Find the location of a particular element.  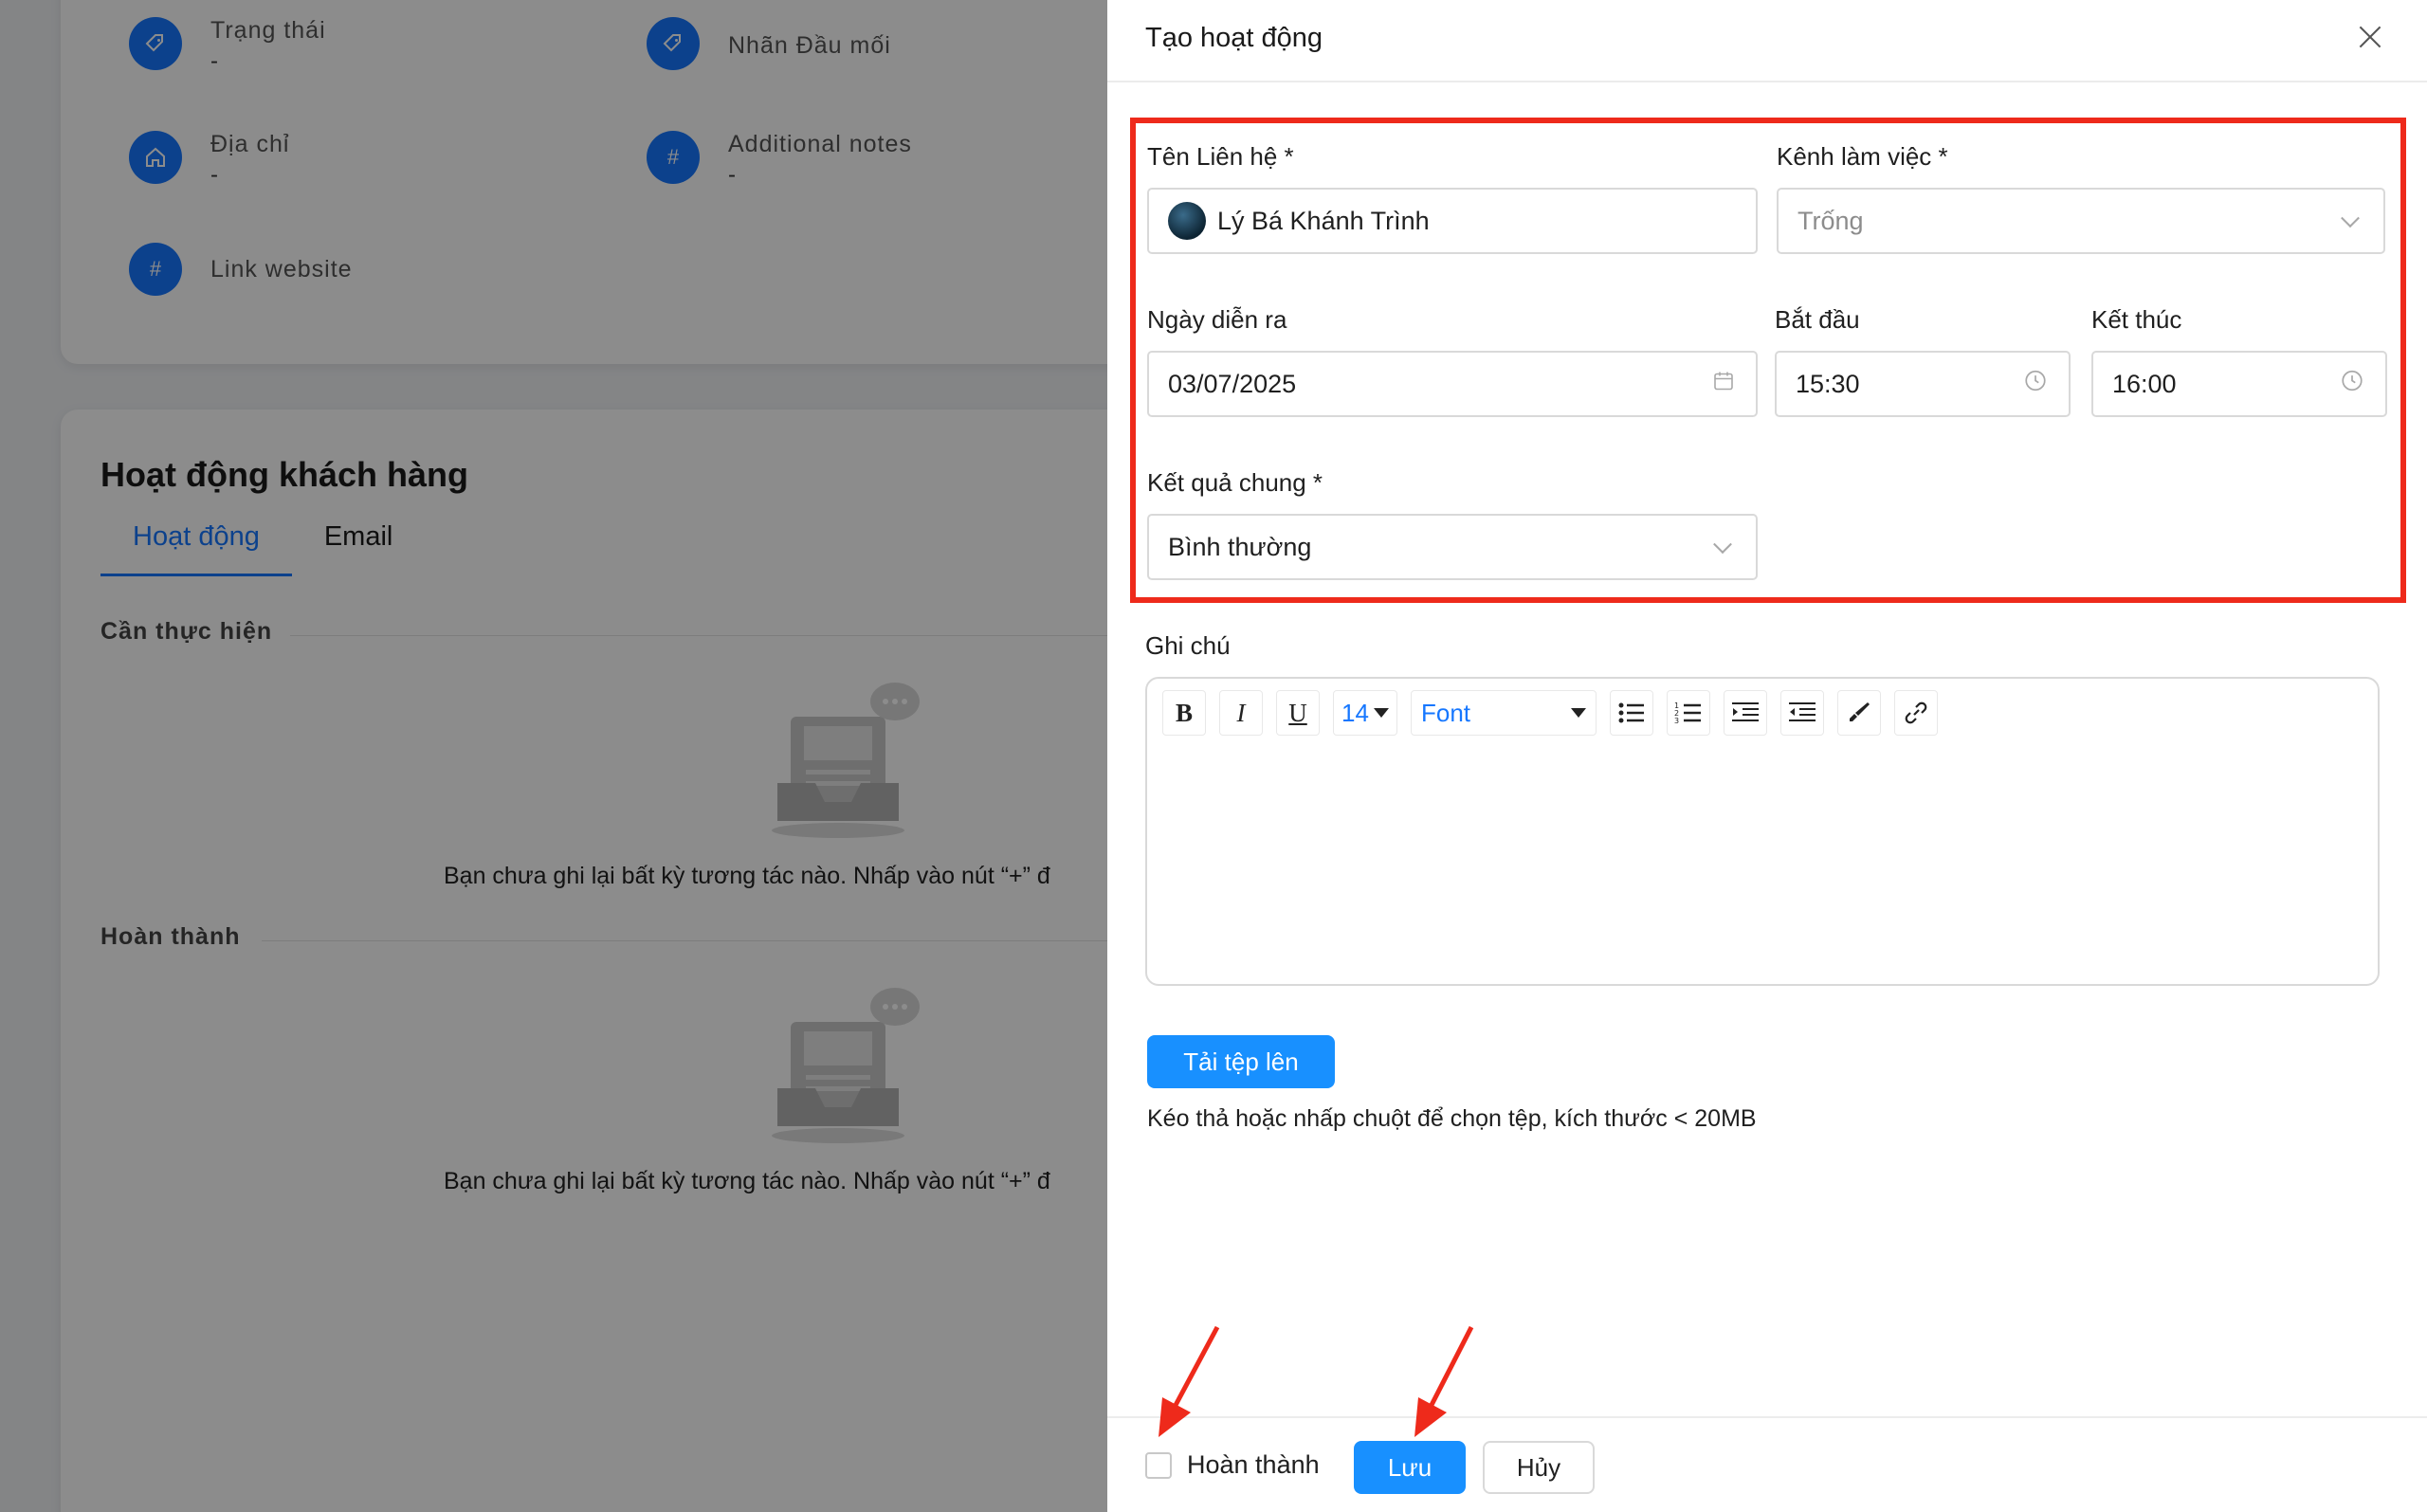

result-label: Kết quả chung * is located at coordinates (1235, 483).